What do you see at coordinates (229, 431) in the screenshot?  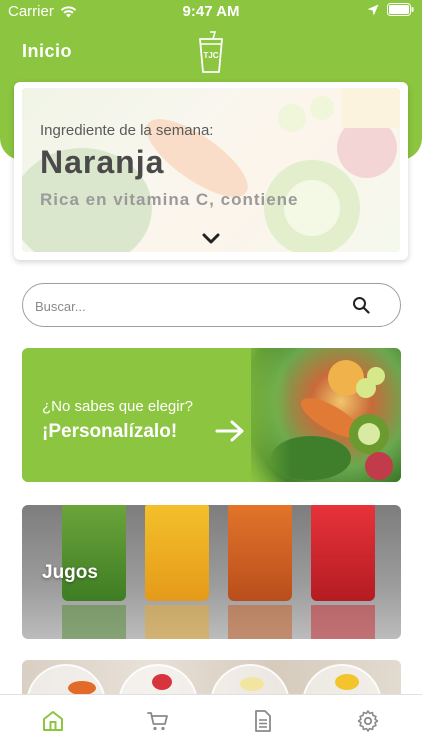 I see `arrow-right-icon` at bounding box center [229, 431].